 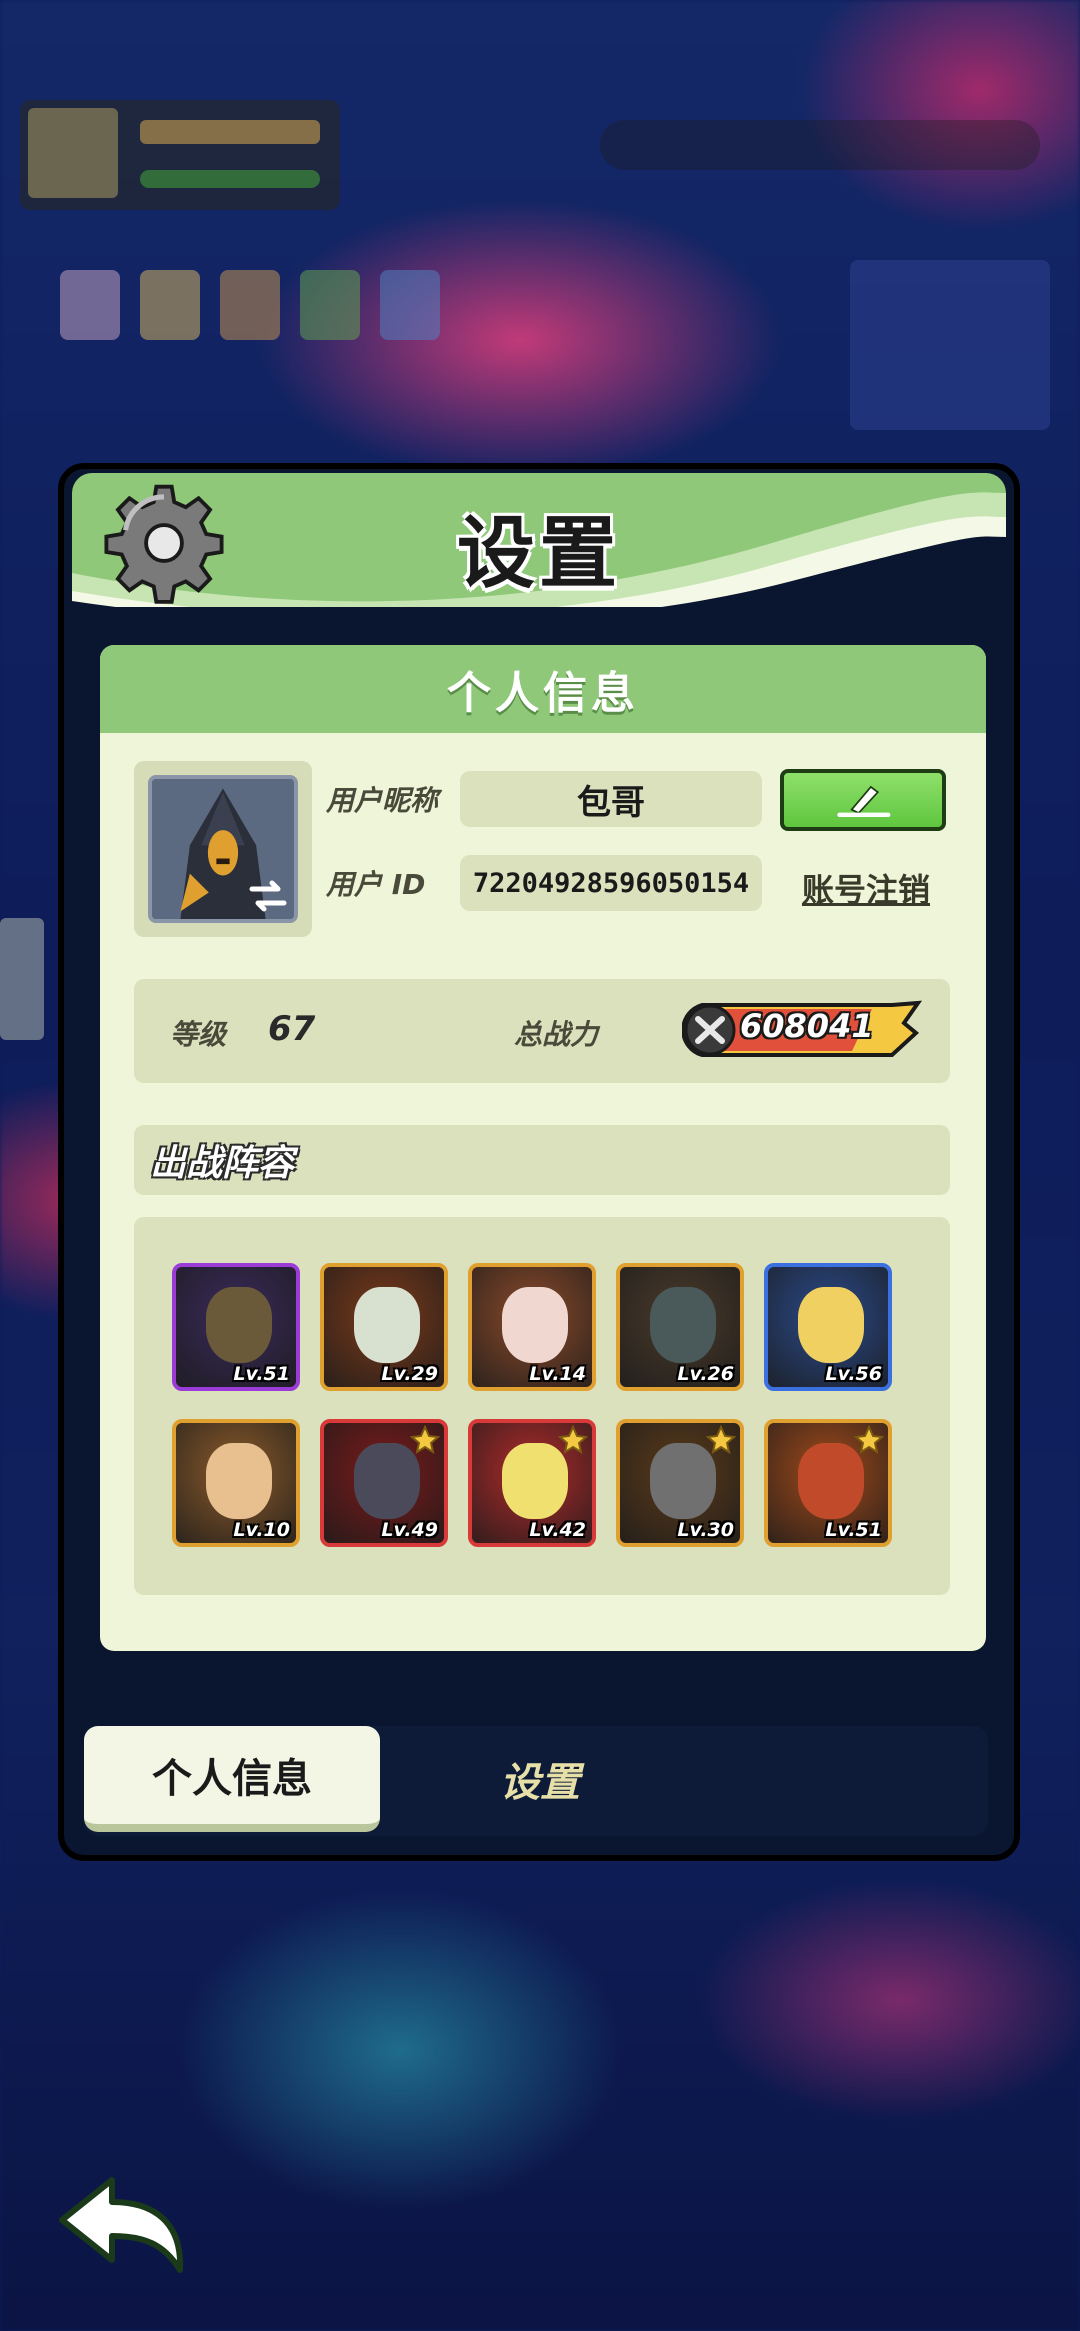 I want to click on hero-card: Lv.10, so click(x=236, y=1483).